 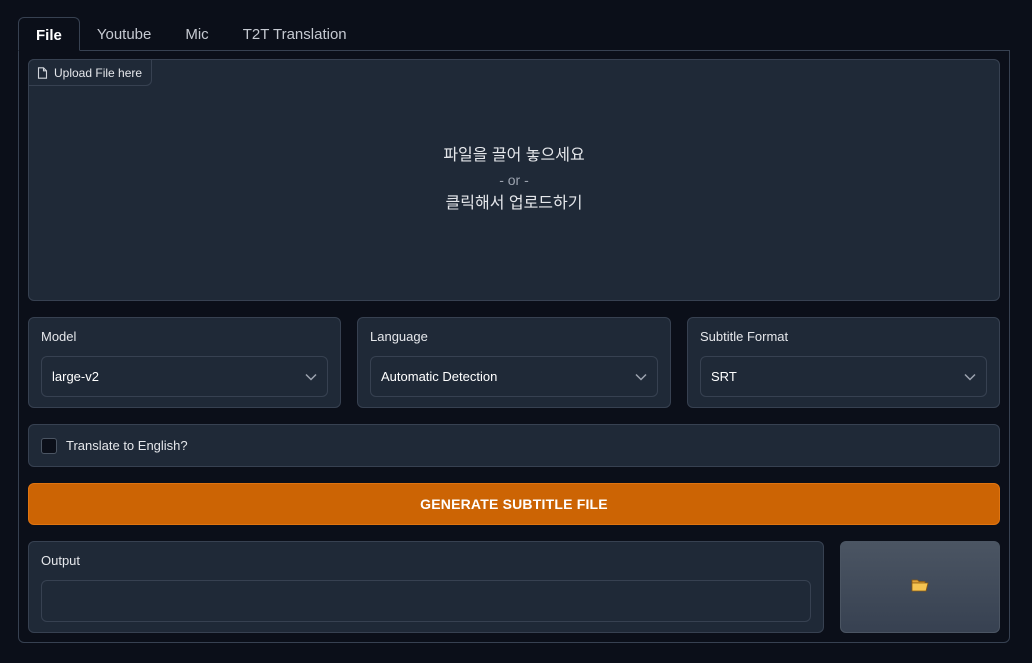 What do you see at coordinates (399, 336) in the screenshot?
I see `language-label: Language` at bounding box center [399, 336].